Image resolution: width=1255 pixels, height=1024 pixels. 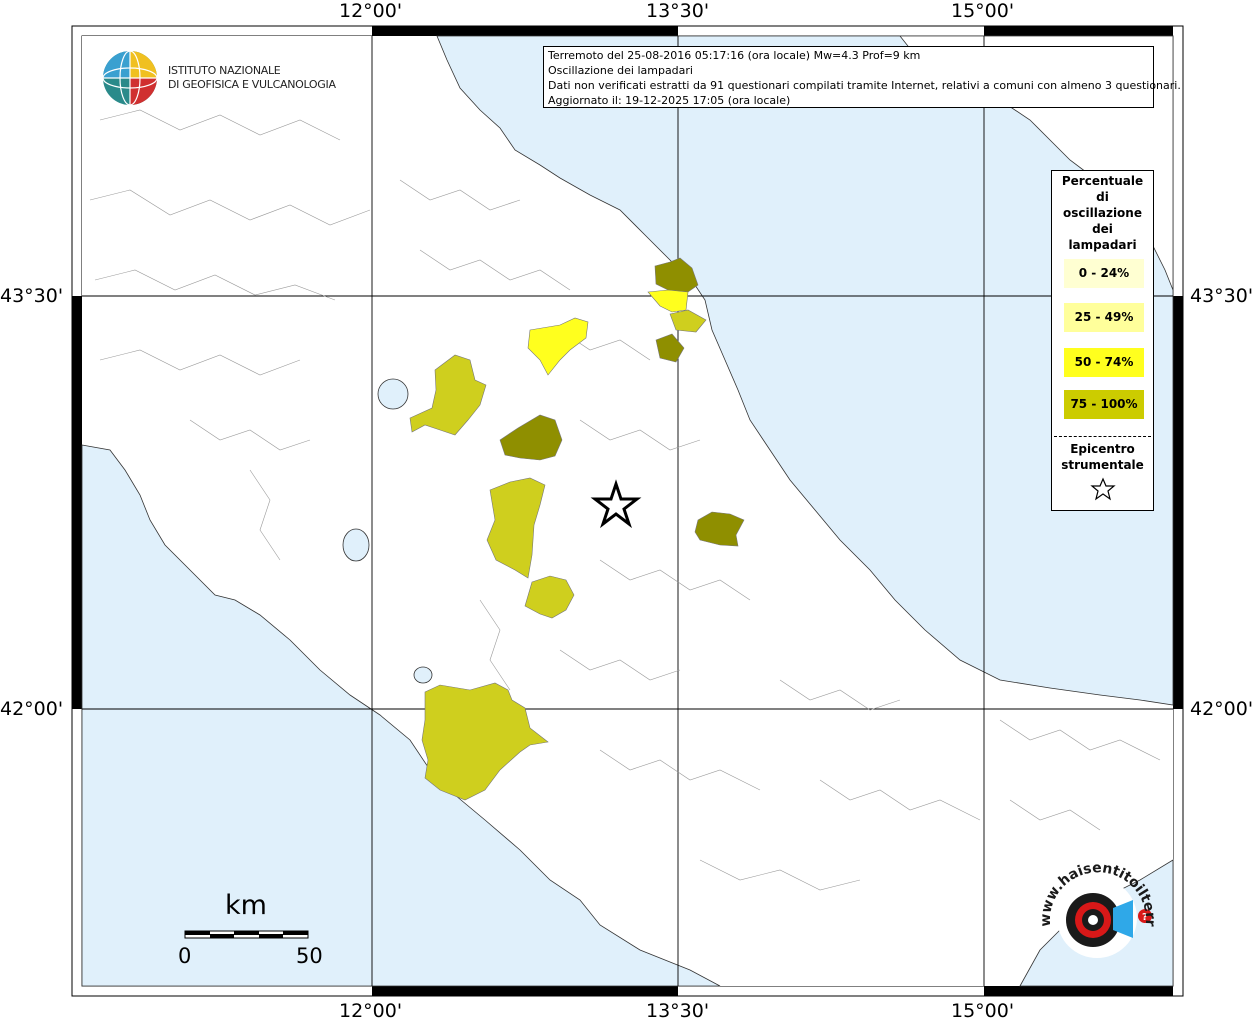 I want to click on lake-bolsena, so click(x=356, y=545).